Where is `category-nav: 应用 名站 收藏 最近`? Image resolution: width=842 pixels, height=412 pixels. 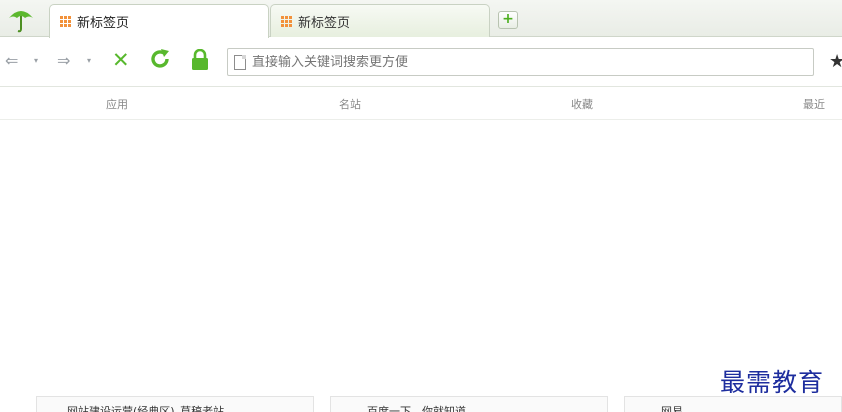
category-nav: 应用 名站 收藏 最近 is located at coordinates (421, 104).